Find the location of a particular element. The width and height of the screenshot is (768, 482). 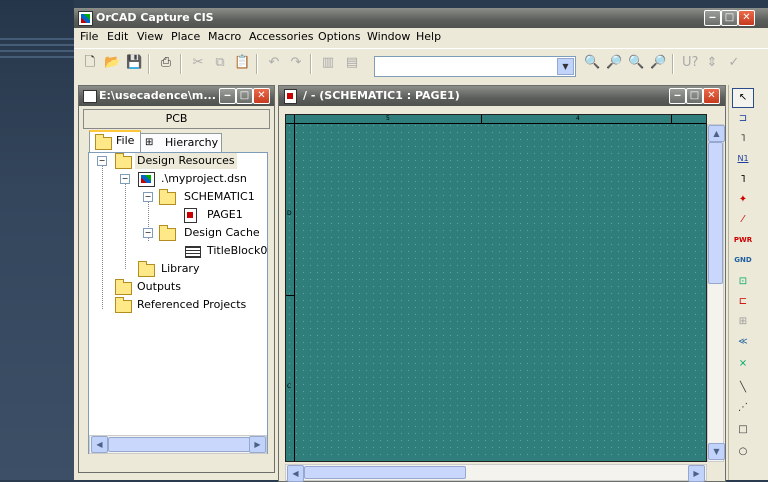

tree-item-label: Design Cache is located at coordinates (222, 232).